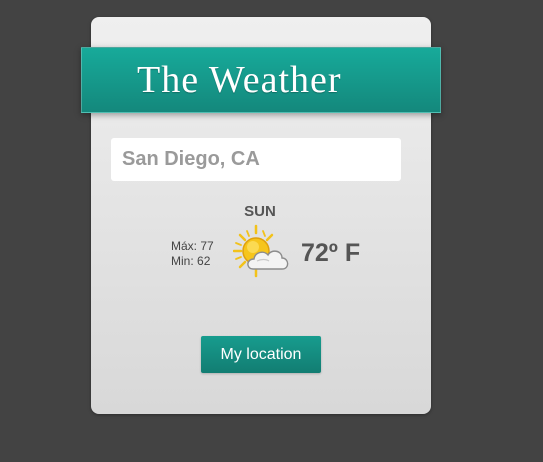 The height and width of the screenshot is (462, 543). Describe the element at coordinates (261, 251) in the screenshot. I see `partly-cloudy-icon` at that location.